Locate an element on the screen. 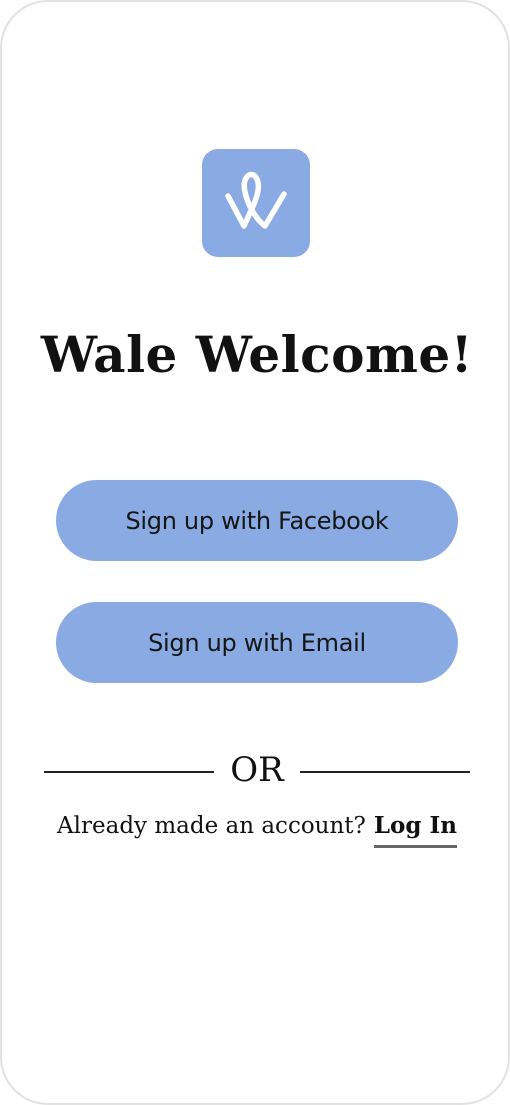 This screenshot has height=1105, width=510. login-prompt-text: Already made an account? is located at coordinates (211, 826).